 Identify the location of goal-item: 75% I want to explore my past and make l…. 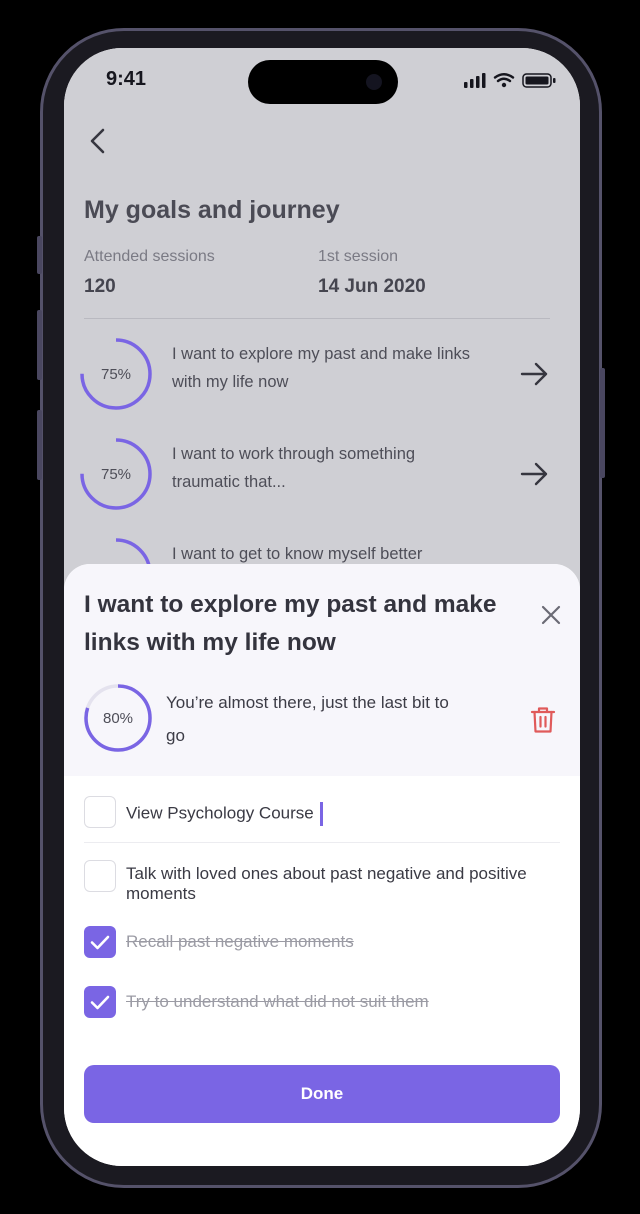
(320, 378).